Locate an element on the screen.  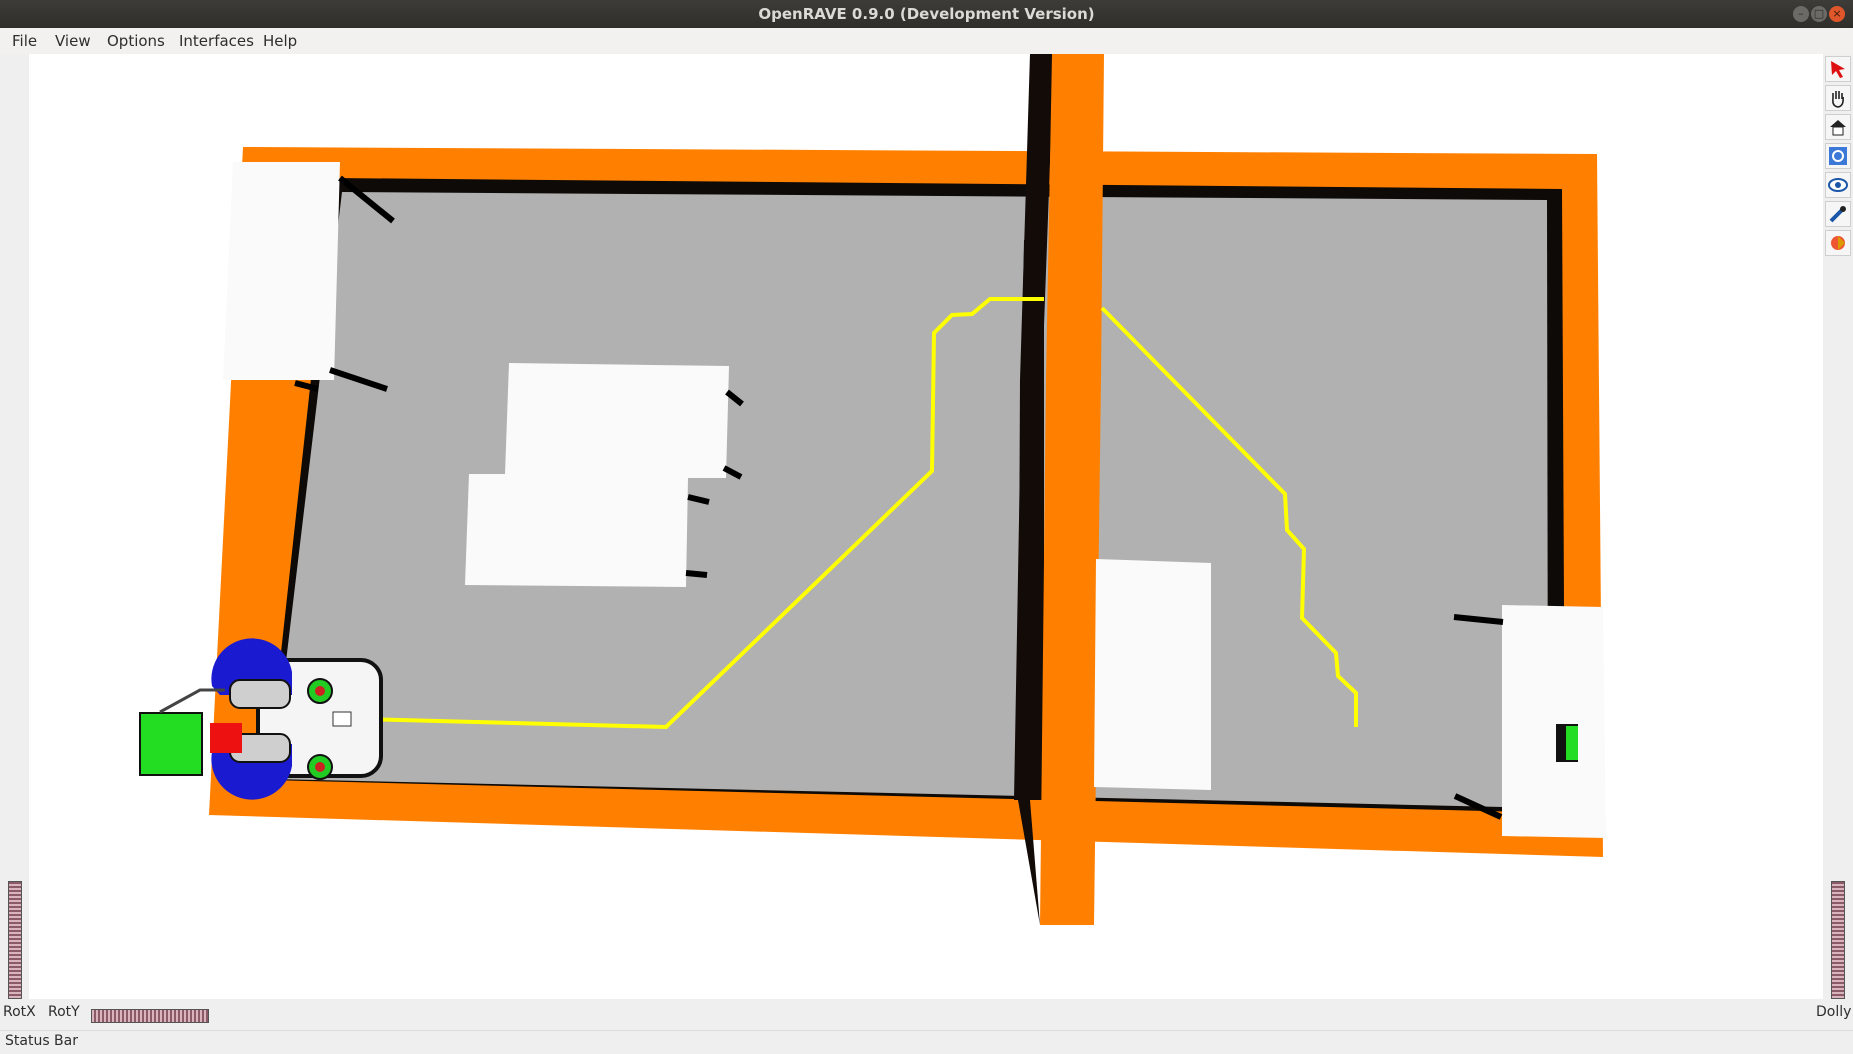
status-bar: Status Bar is located at coordinates (926, 1042).